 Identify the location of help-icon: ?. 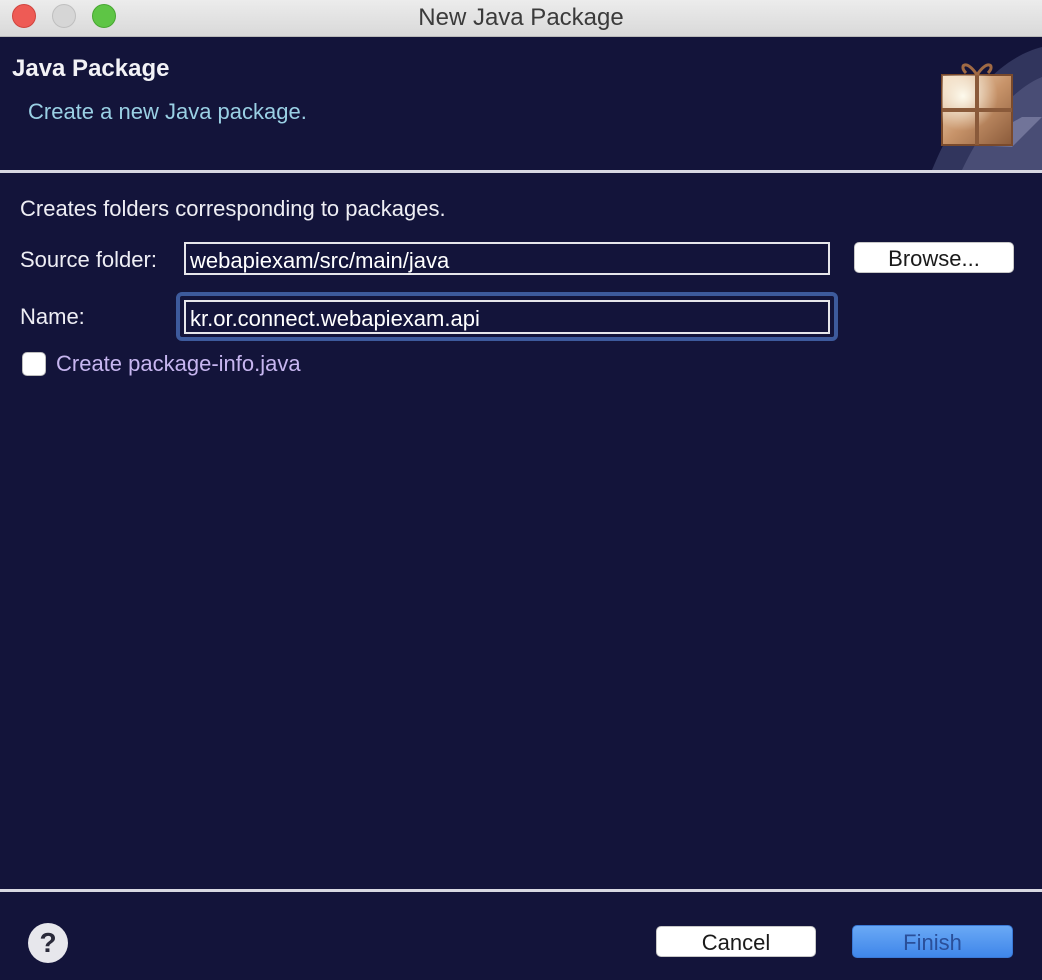
(48, 943).